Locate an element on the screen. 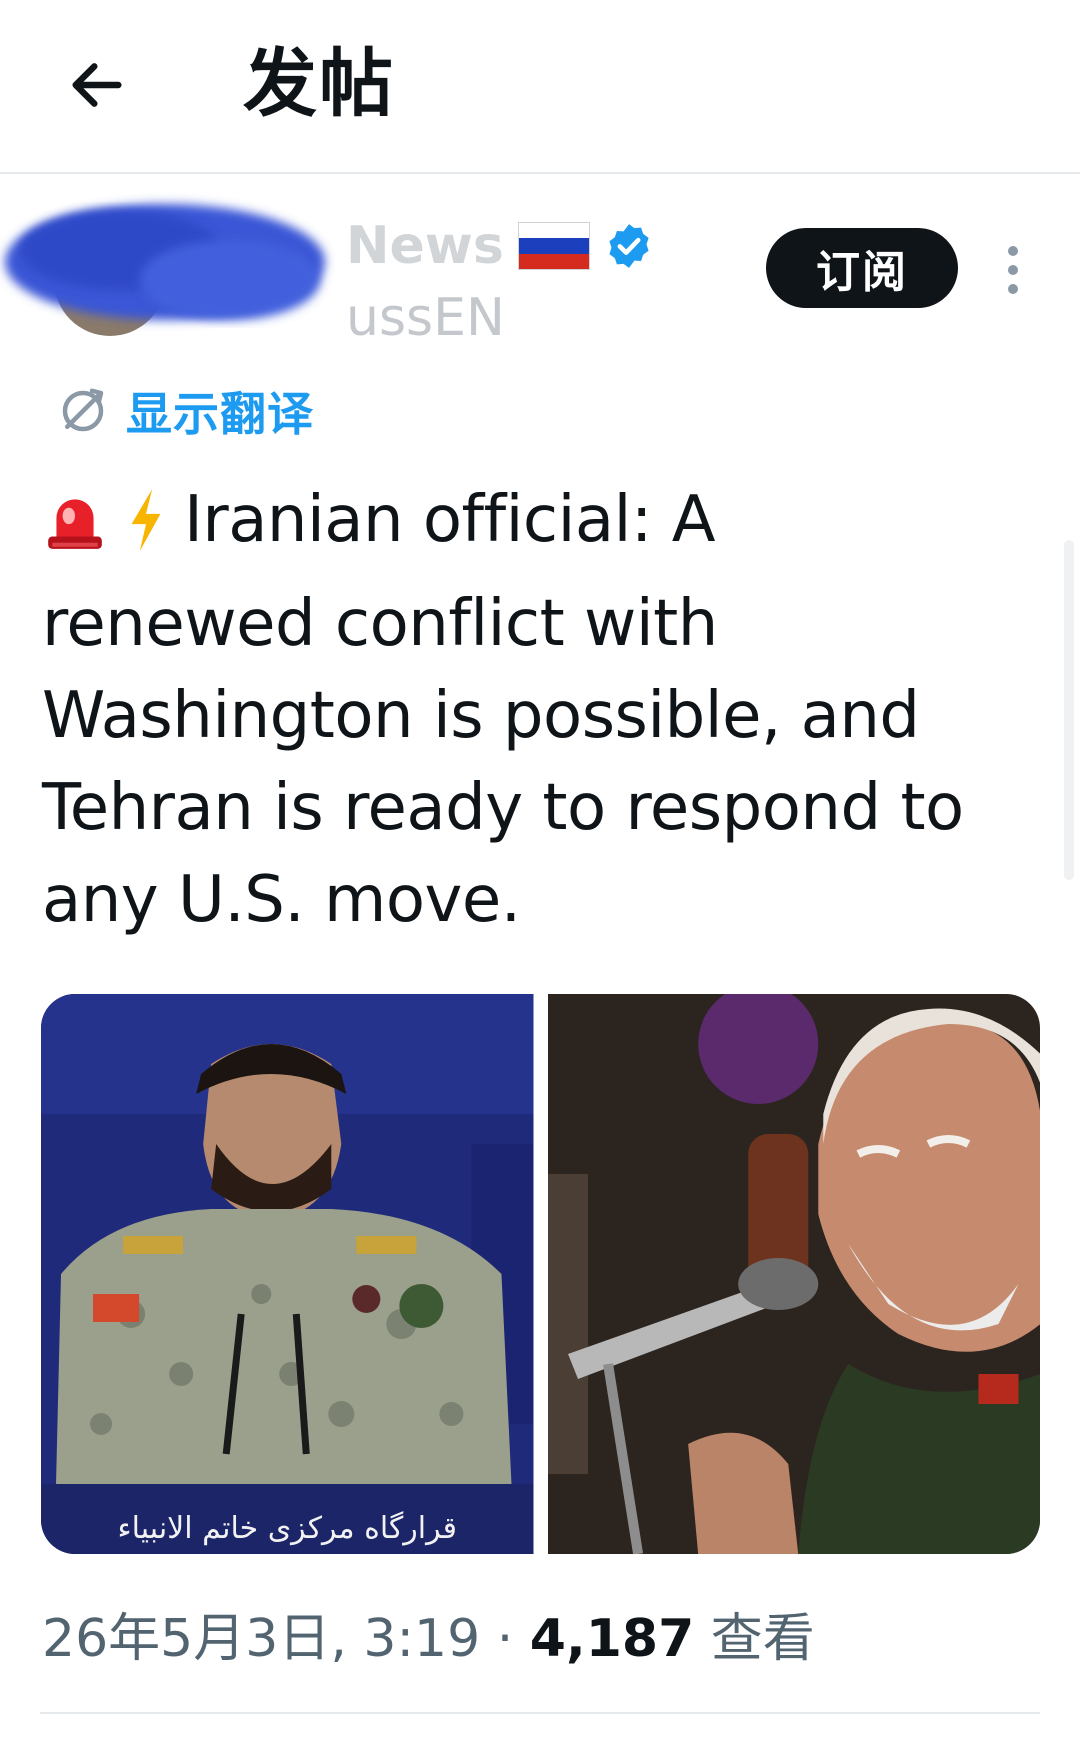 The width and height of the screenshot is (1080, 1743). siren-icon is located at coordinates (75, 532).